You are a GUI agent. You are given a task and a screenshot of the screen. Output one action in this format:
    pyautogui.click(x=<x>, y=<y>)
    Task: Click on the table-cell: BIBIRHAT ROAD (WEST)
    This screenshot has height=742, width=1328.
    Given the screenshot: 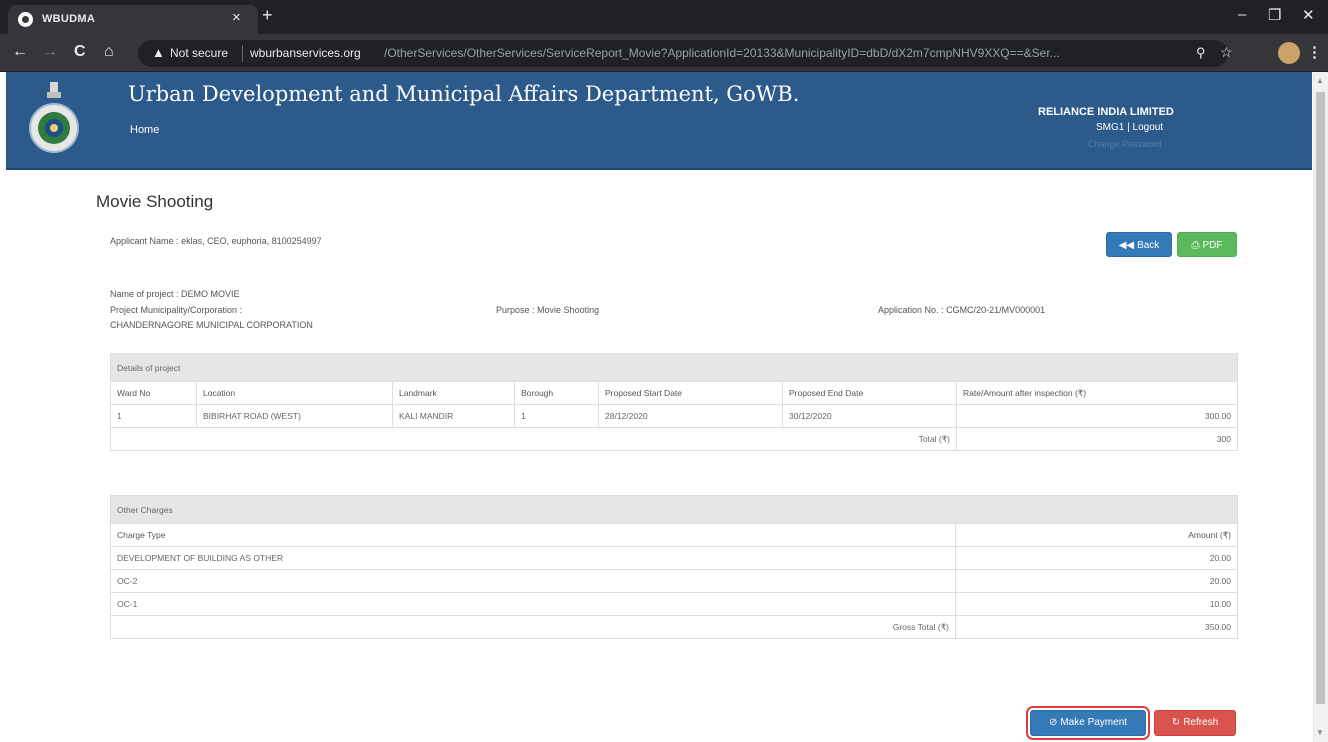 What is the action you would take?
    pyautogui.click(x=294, y=416)
    